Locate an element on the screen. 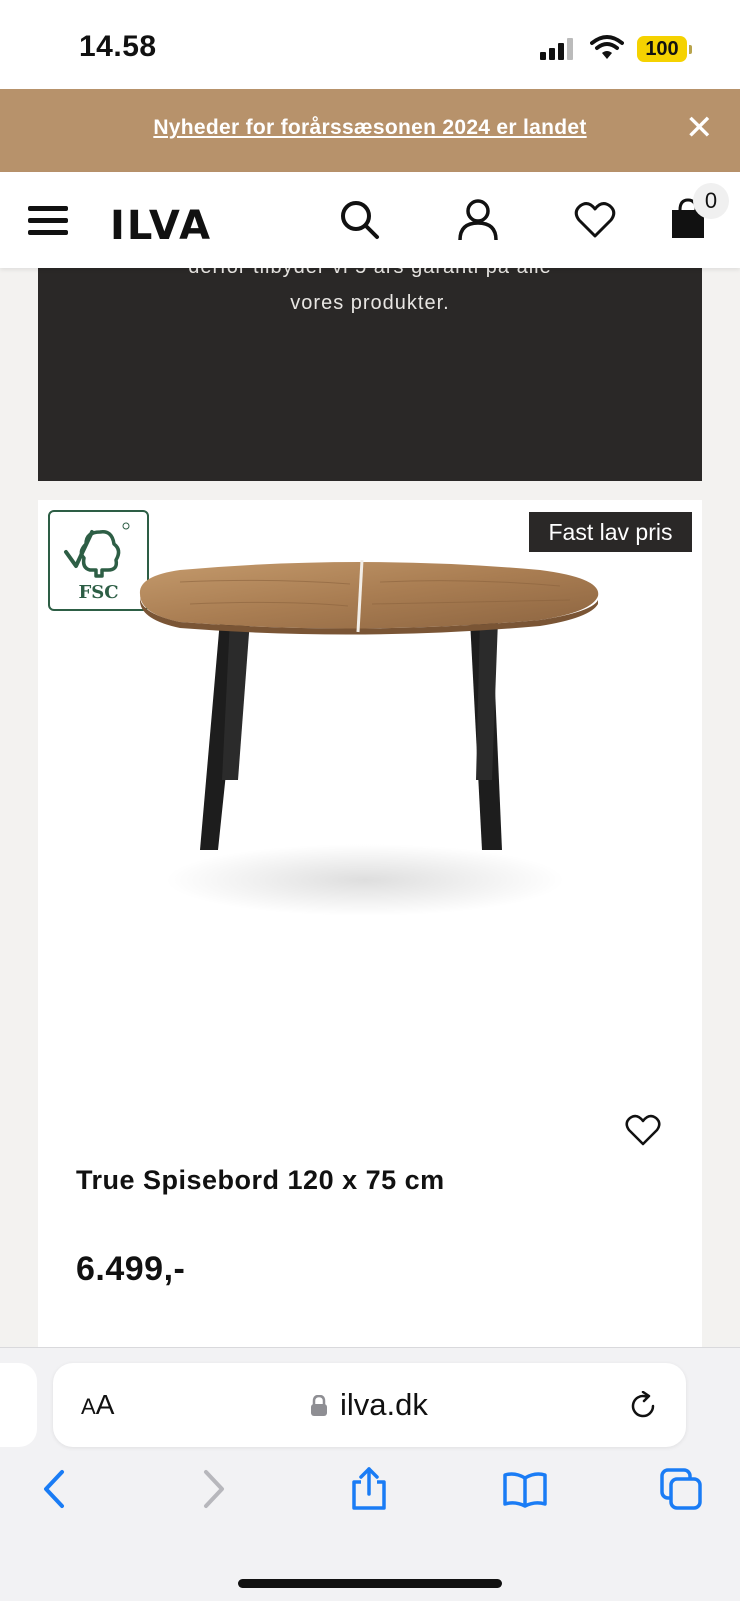 Image resolution: width=740 pixels, height=1601 pixels. wifi-icon is located at coordinates (607, 47).